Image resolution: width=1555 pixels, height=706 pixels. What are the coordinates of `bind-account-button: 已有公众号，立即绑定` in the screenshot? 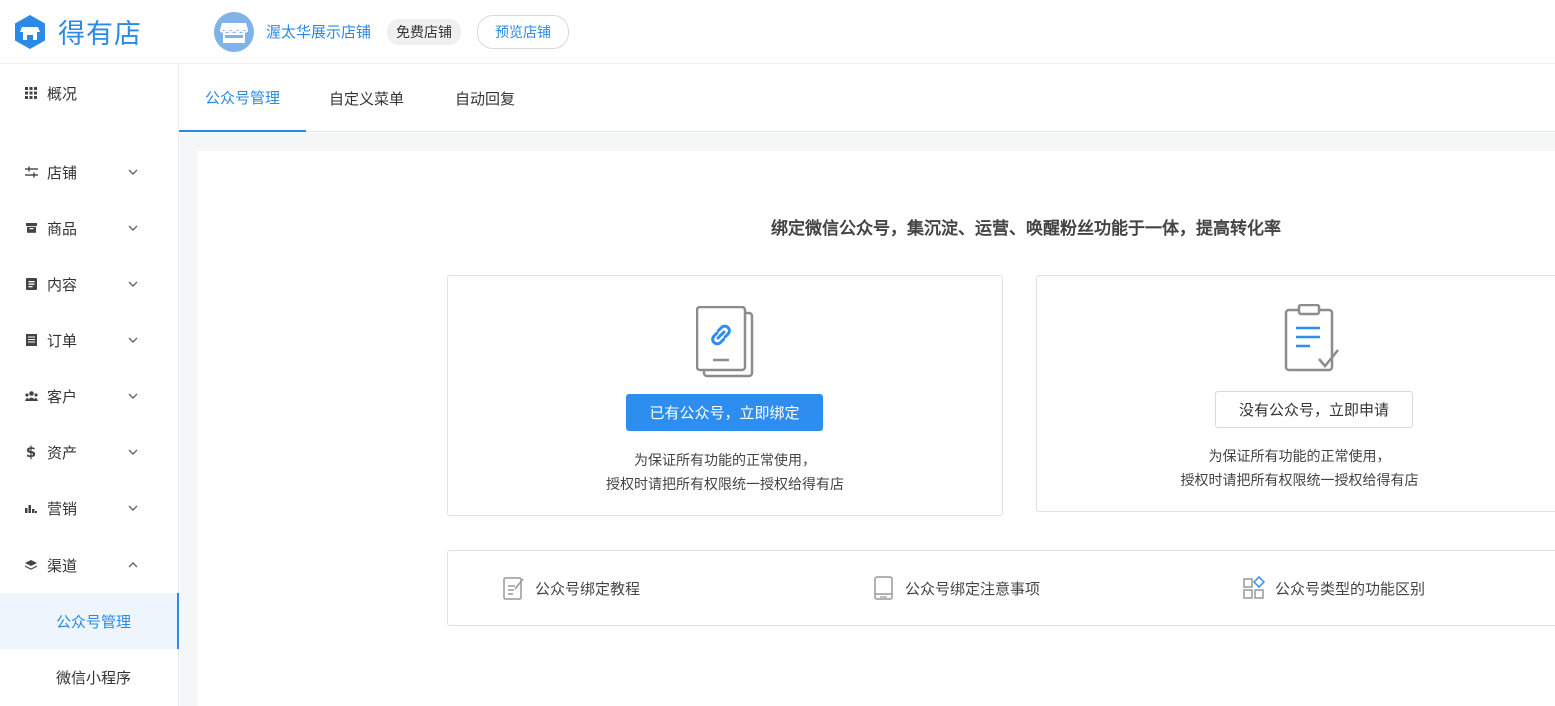 It's located at (724, 412).